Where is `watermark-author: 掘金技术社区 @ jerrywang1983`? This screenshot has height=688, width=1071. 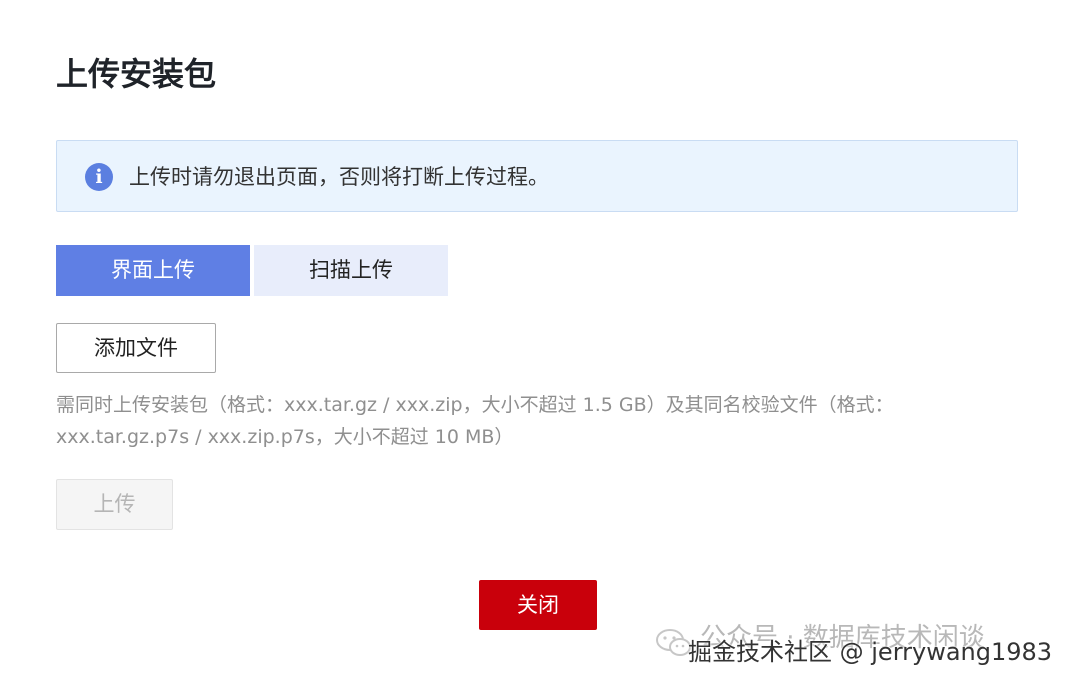
watermark-author: 掘金技术社区 @ jerrywang1983 is located at coordinates (870, 652).